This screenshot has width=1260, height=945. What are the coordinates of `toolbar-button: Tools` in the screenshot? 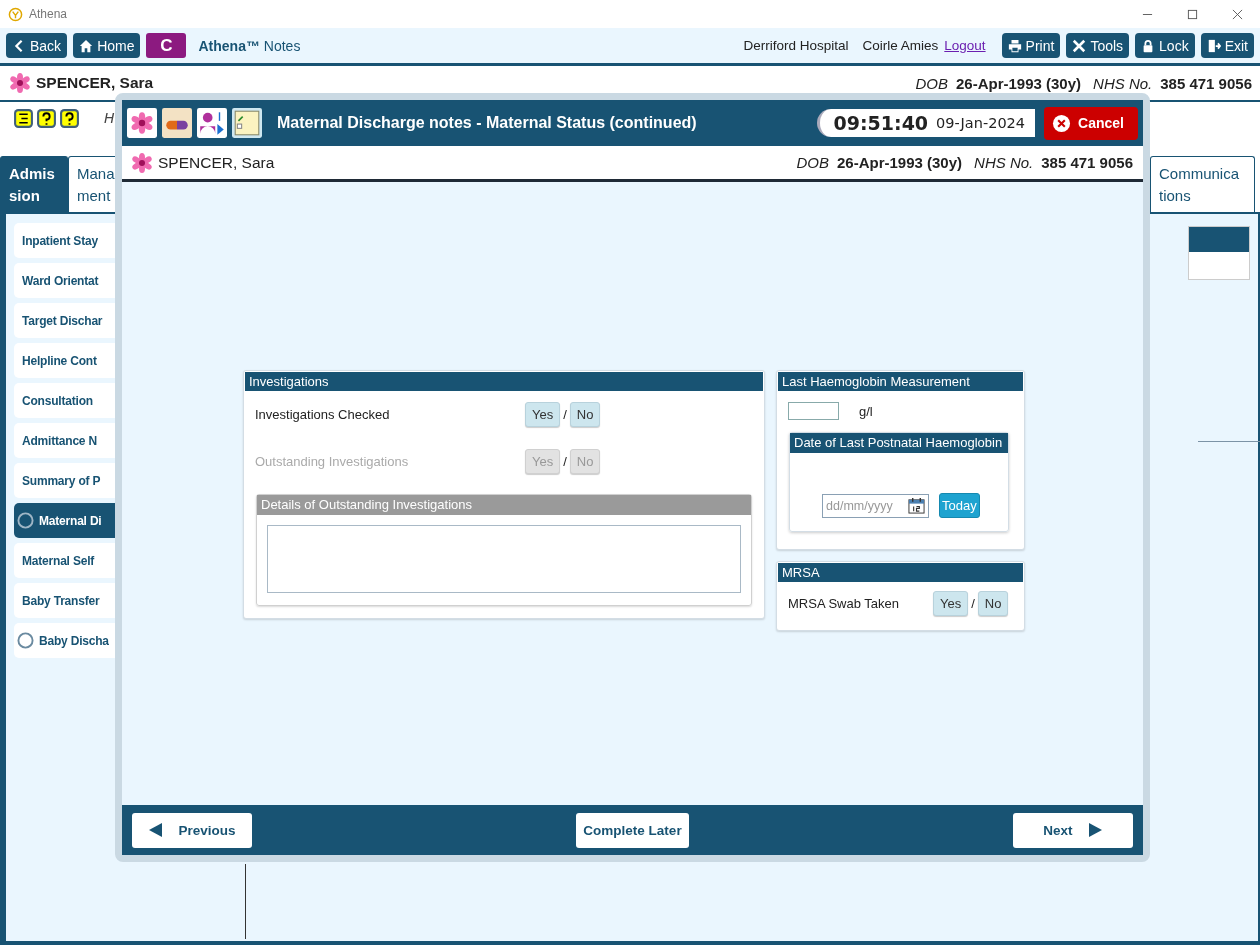 It's located at (1098, 45).